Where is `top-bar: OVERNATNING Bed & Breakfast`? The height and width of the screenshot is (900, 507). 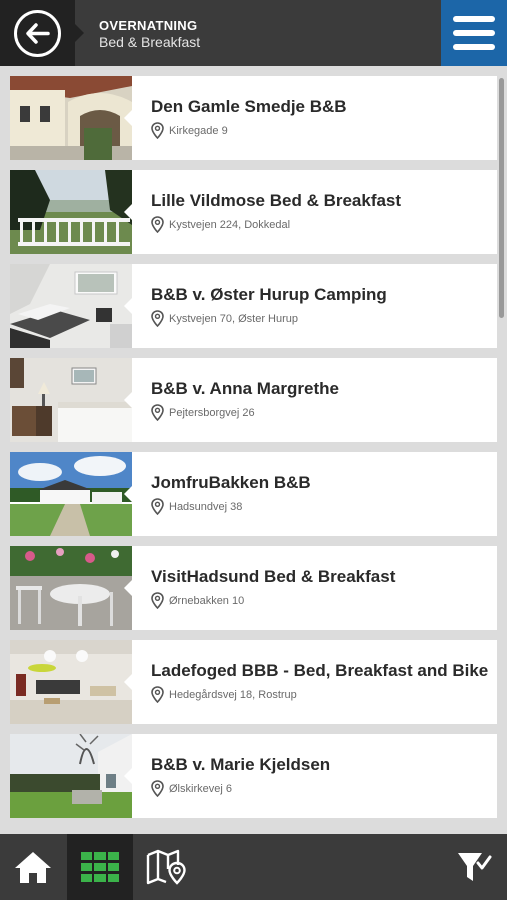 top-bar: OVERNATNING Bed & Breakfast is located at coordinates (253, 33).